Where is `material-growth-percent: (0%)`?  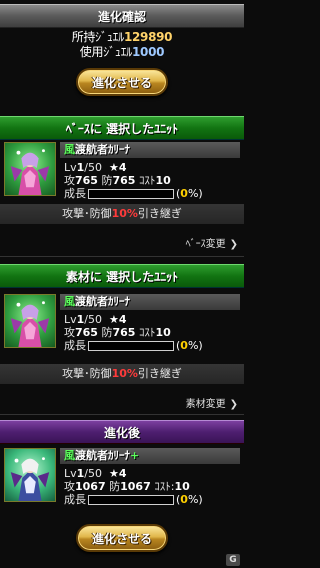 material-growth-percent: (0%) is located at coordinates (189, 345).